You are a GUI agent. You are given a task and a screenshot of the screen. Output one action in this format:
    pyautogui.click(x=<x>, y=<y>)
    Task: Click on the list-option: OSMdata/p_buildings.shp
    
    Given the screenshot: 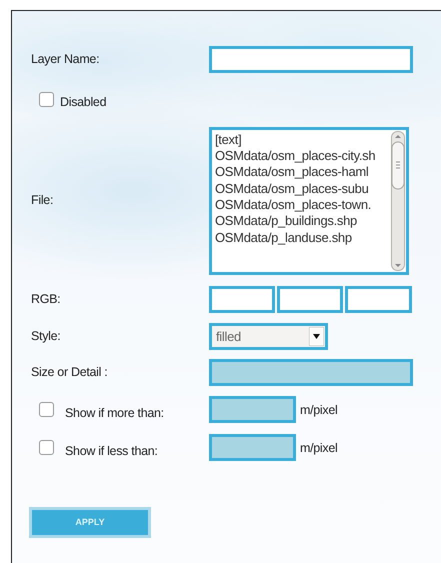 What is the action you would take?
    pyautogui.click(x=302, y=221)
    